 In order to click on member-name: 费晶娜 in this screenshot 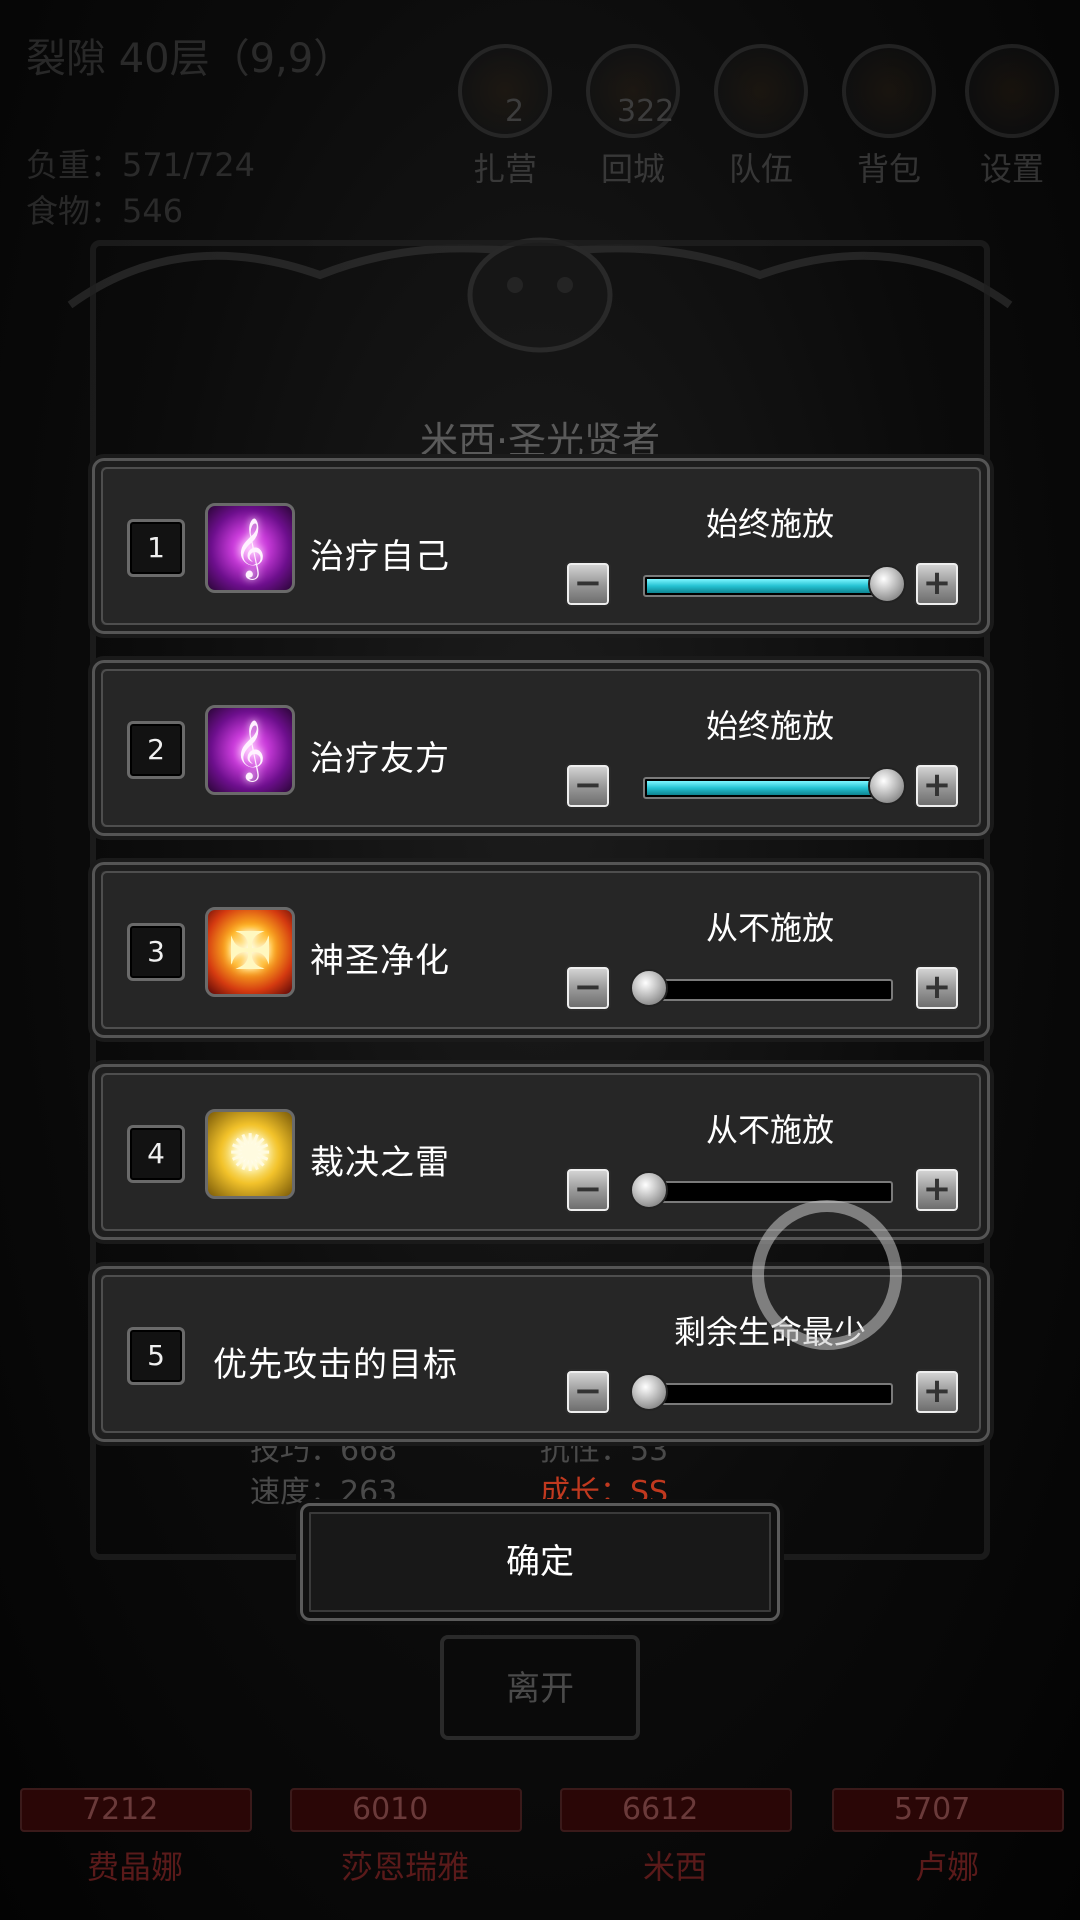, I will do `click(134, 1867)`.